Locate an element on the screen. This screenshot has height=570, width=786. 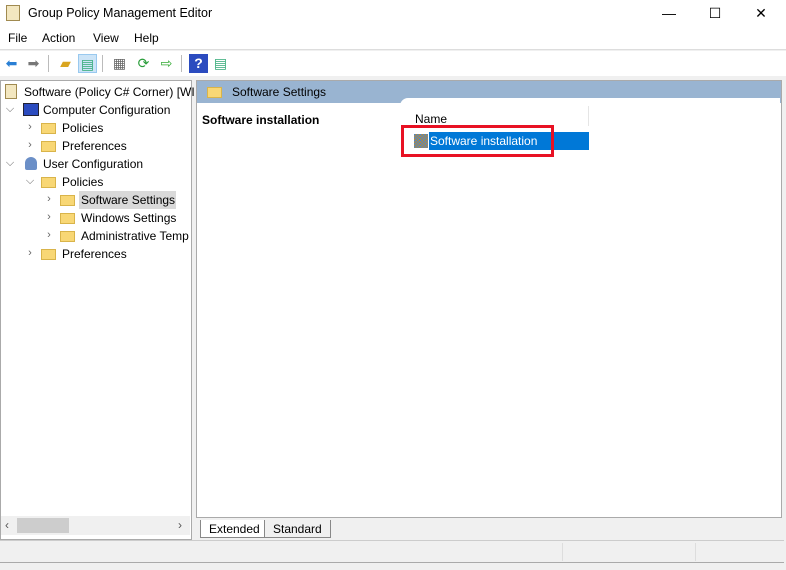
tree-item-label: Software Settings is located at coordinates (128, 200).